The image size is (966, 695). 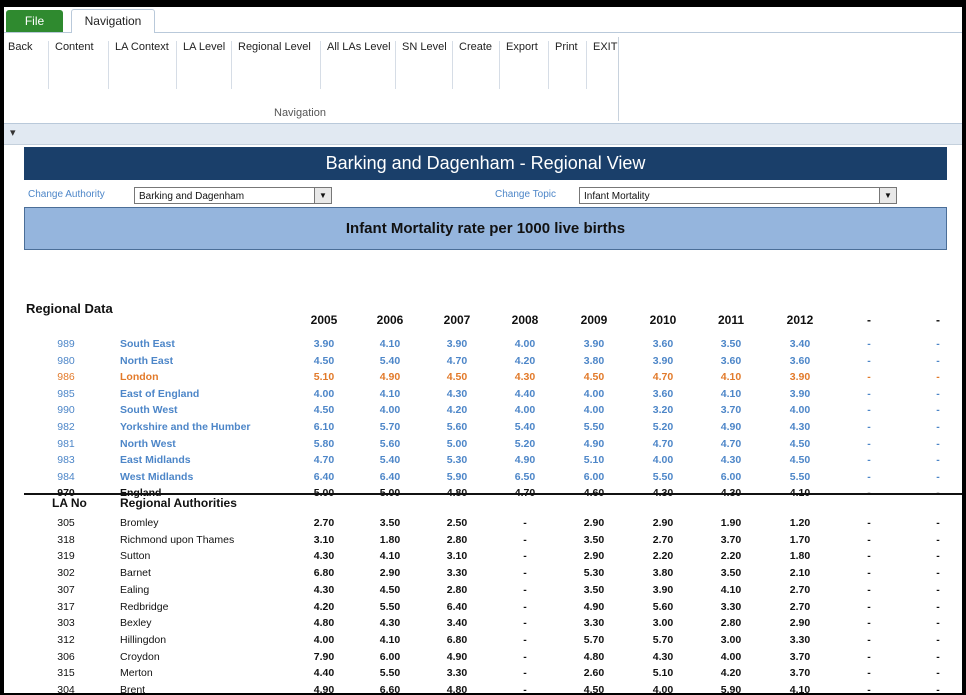 I want to click on authority-select: Barking and Dagenham ▼, so click(x=233, y=195).